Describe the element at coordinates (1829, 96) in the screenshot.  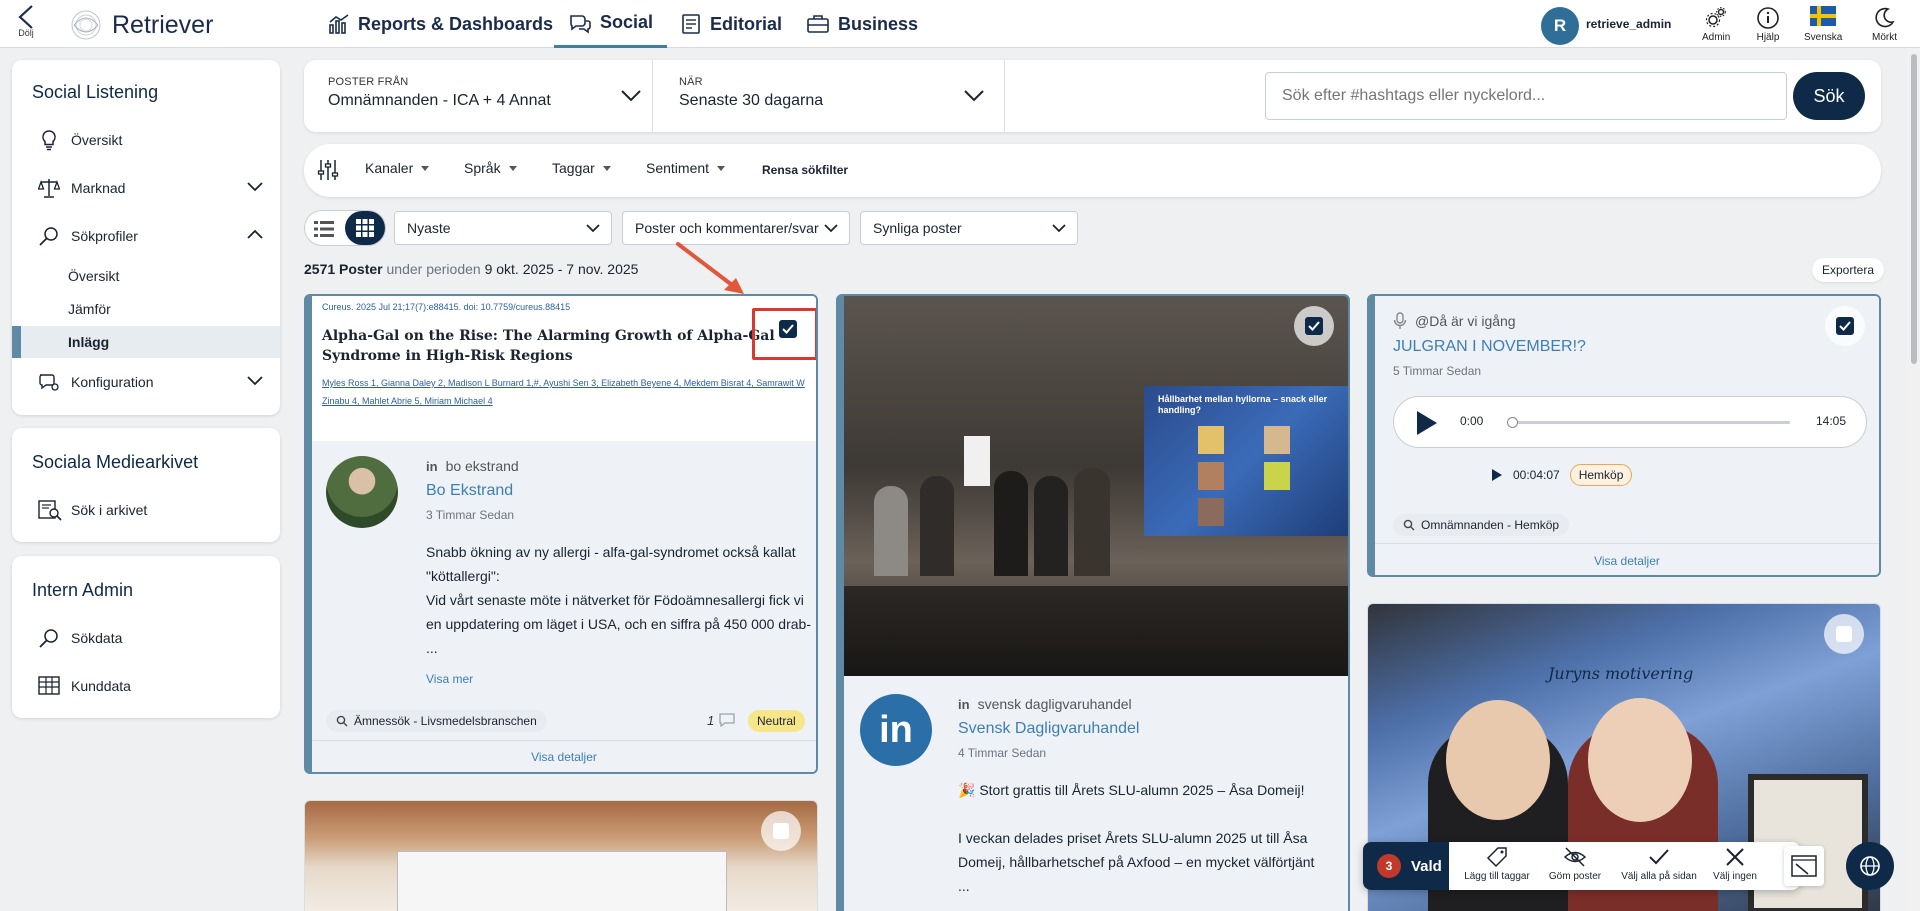
I see `search-button: Sök` at that location.